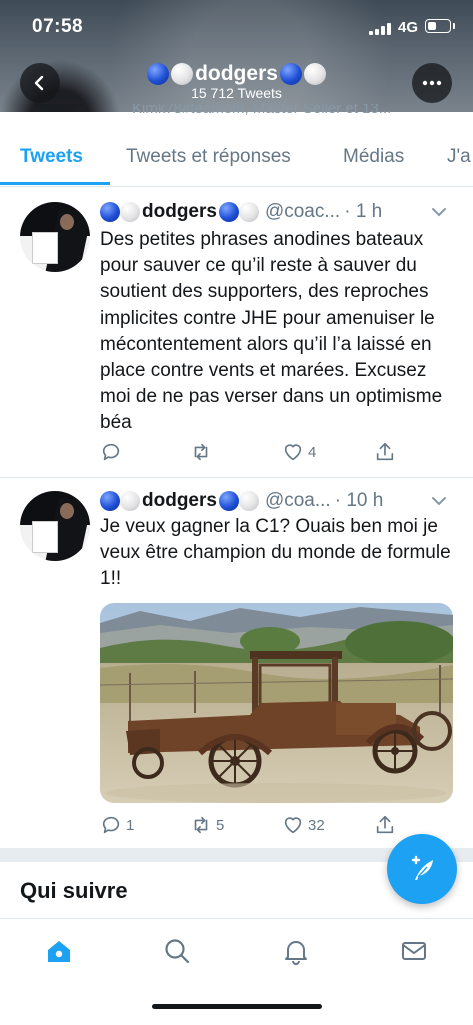 Image resolution: width=473 pixels, height=1025 pixels. Describe the element at coordinates (59, 951) in the screenshot. I see `home-icon` at that location.